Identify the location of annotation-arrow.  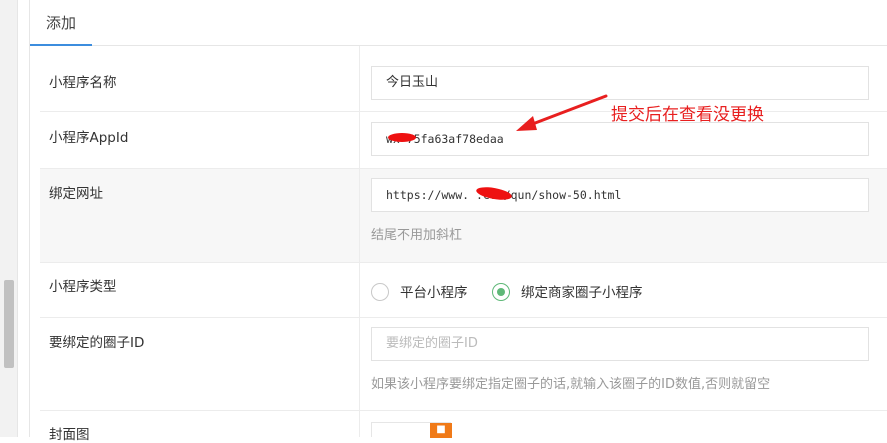
(562, 112).